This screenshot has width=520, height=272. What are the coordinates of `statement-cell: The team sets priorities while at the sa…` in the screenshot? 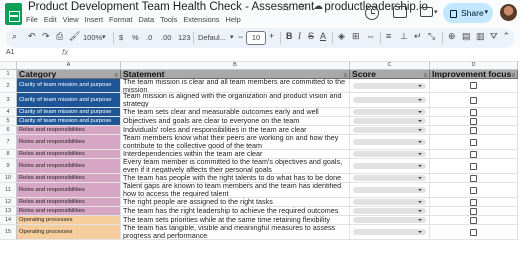 It's located at (235, 220).